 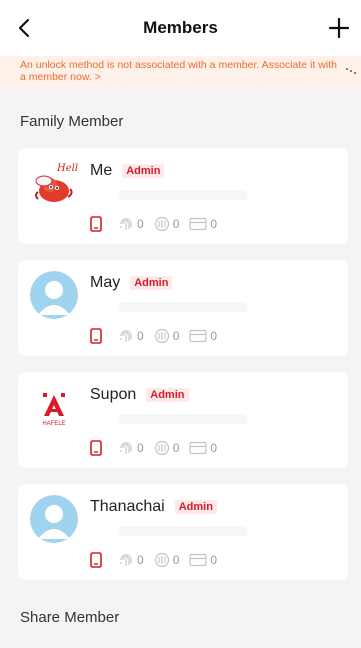 I want to click on svg-text: Hell, so click(x=67, y=168).